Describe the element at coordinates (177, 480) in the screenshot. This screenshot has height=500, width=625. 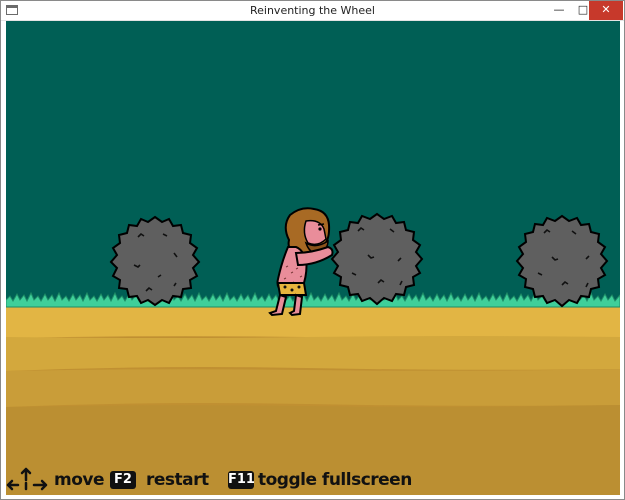
I see `restart-label: restart` at that location.